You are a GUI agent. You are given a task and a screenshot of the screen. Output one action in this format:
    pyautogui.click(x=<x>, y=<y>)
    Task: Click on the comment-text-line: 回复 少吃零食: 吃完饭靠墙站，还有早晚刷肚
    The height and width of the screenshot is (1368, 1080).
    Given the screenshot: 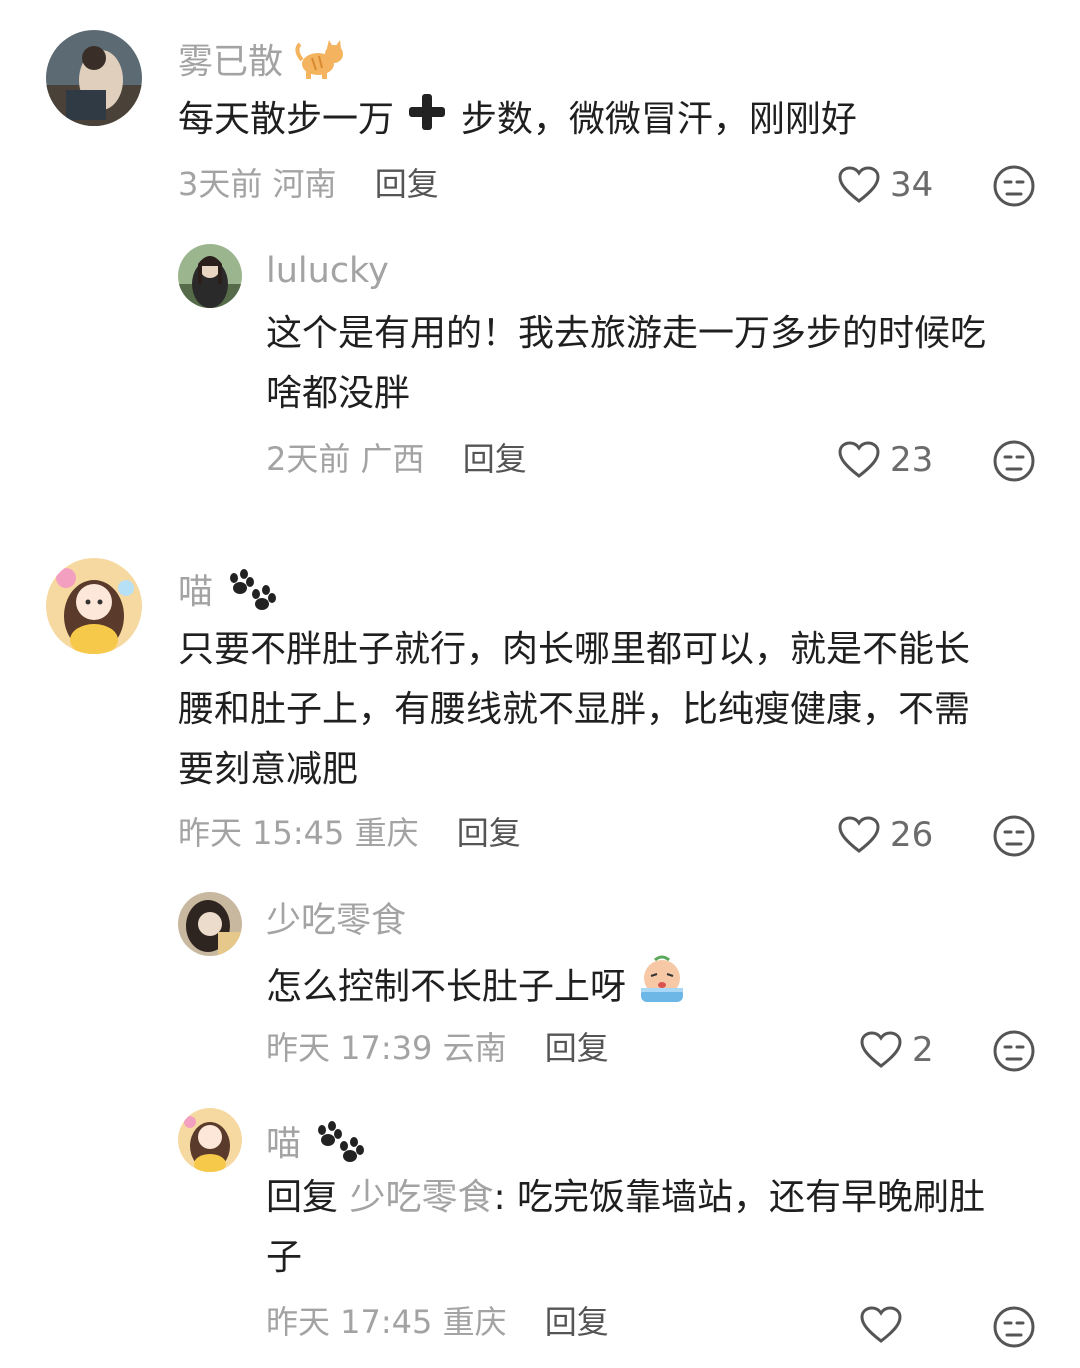 What is the action you would take?
    pyautogui.click(x=656, y=1198)
    